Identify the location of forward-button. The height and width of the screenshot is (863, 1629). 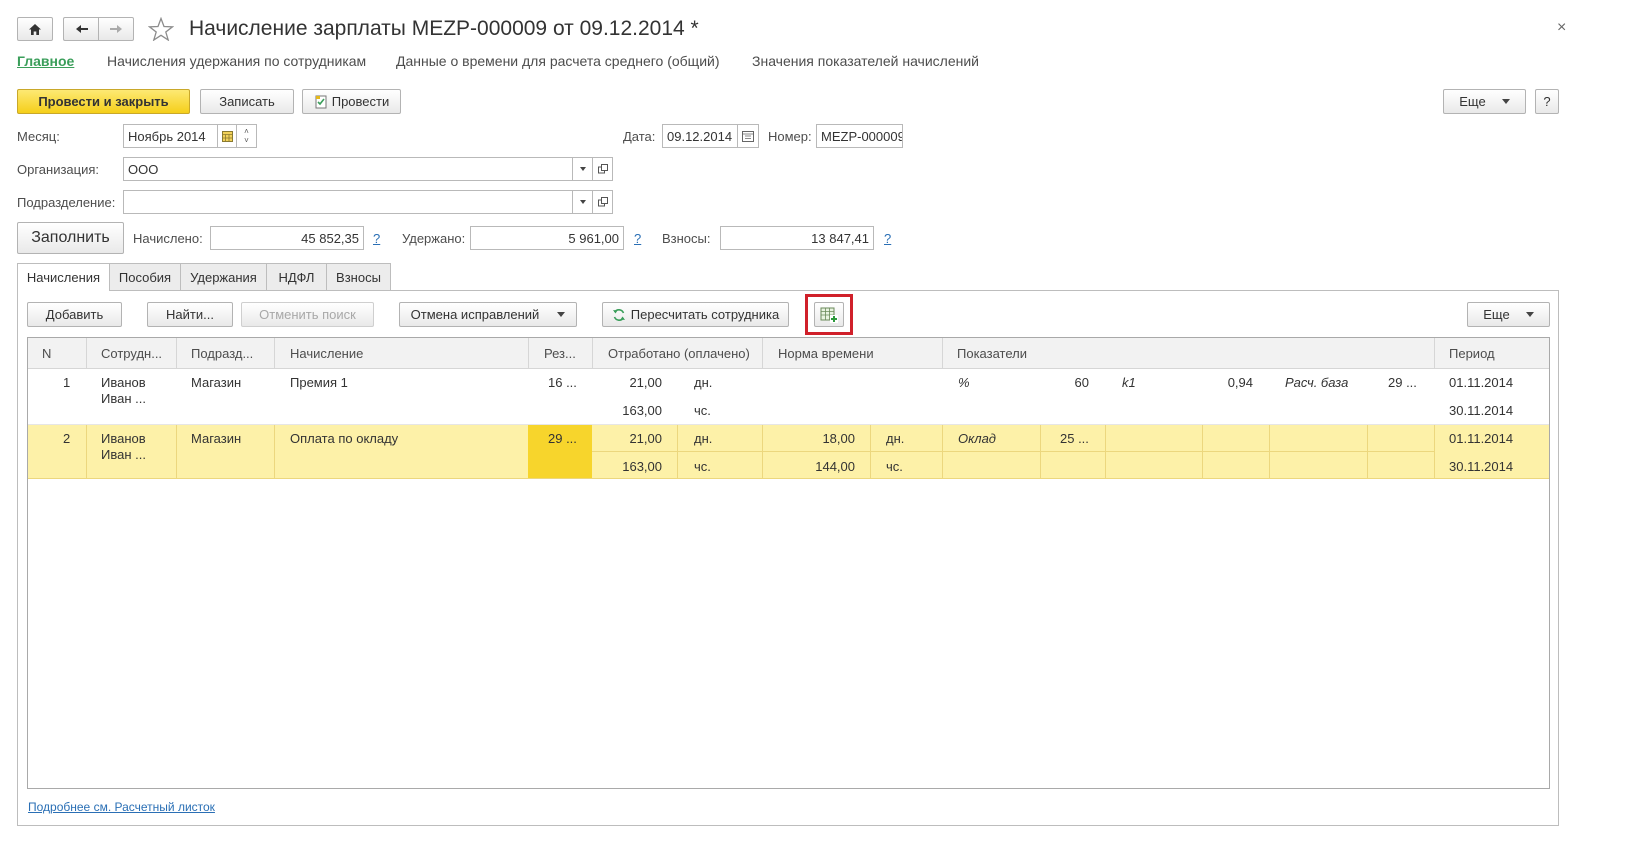
(116, 29).